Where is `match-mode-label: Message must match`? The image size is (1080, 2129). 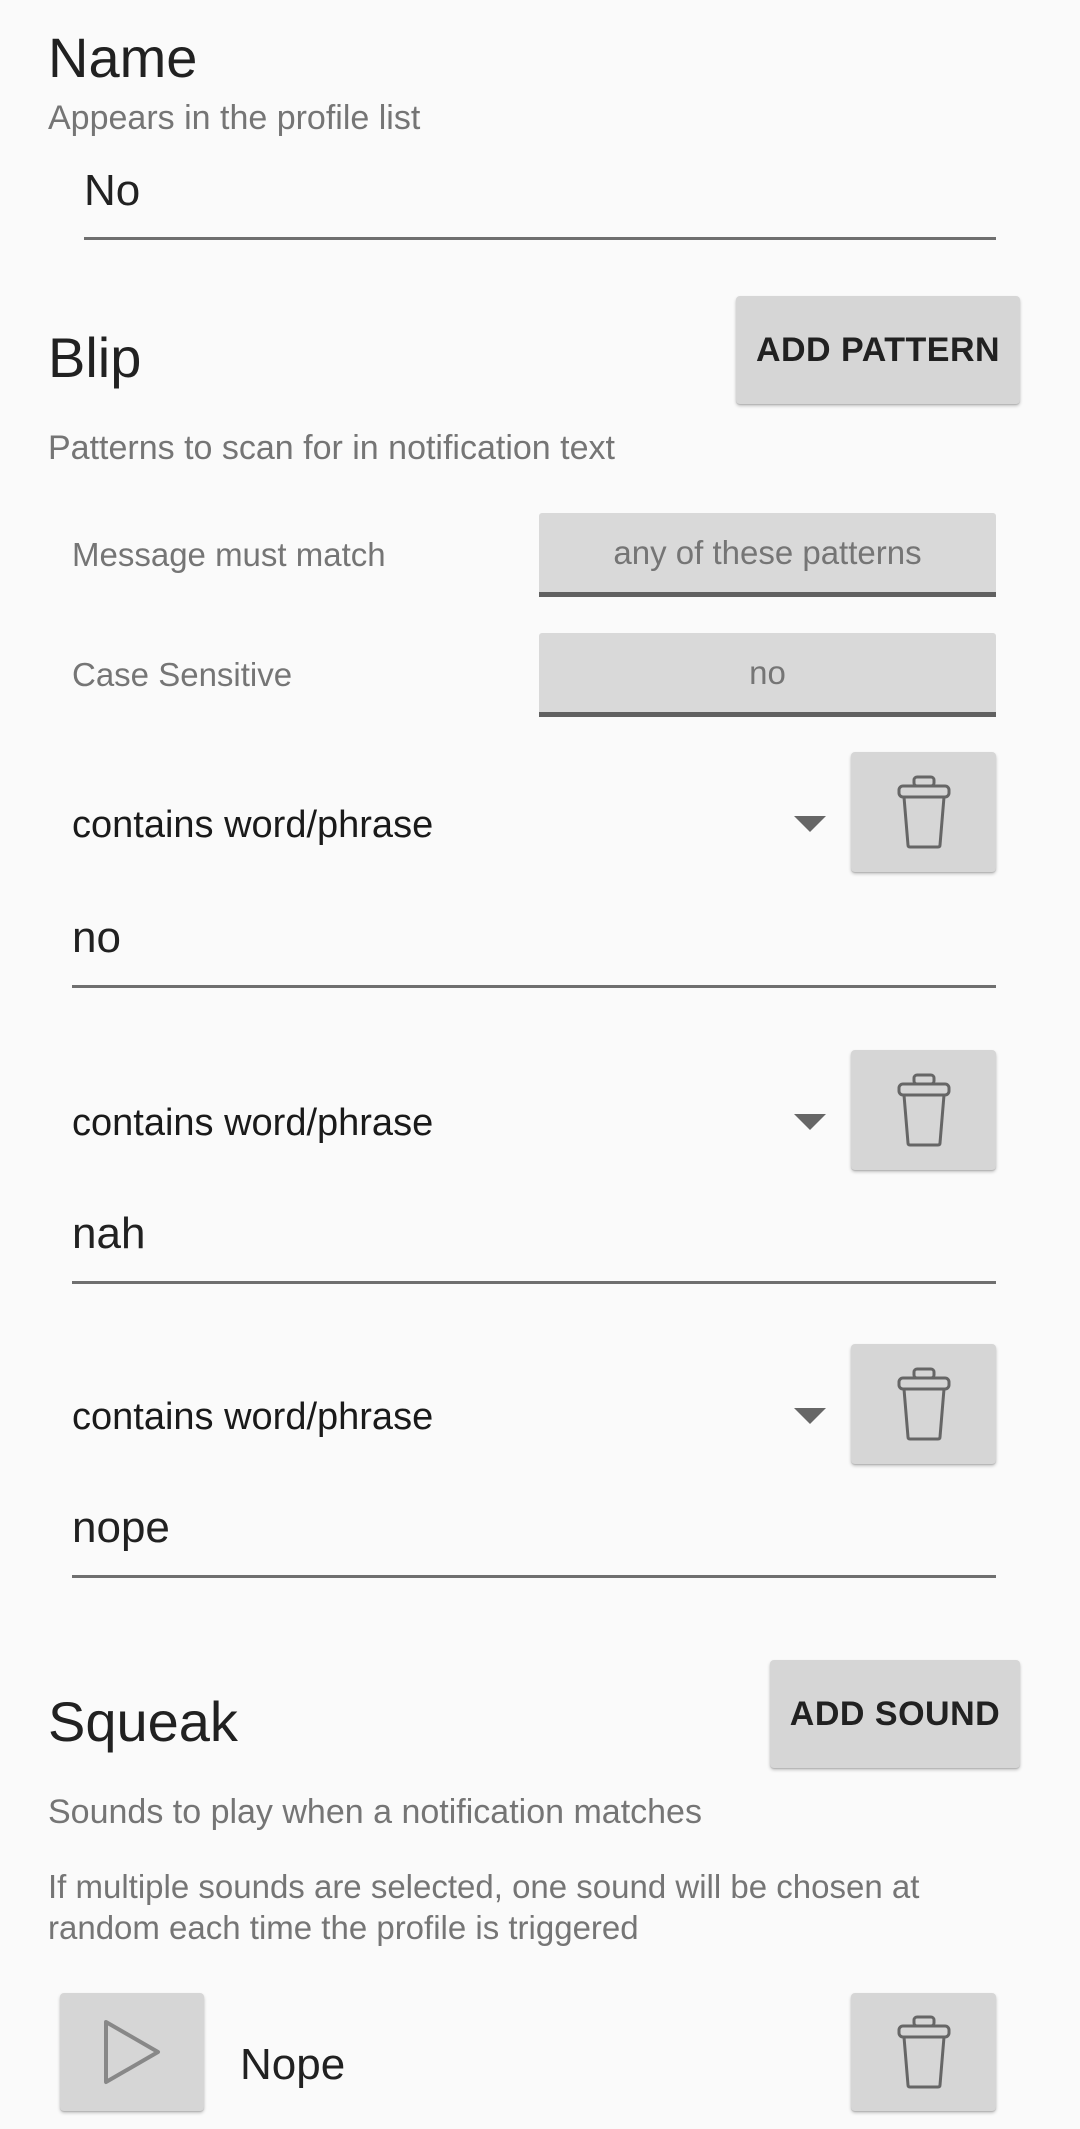
match-mode-label: Message must match is located at coordinates (229, 554).